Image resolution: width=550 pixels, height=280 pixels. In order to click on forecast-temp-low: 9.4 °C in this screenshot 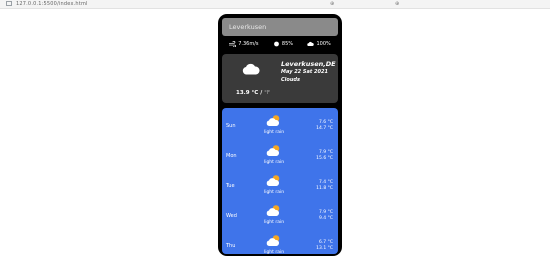, I will do `click(326, 218)`.